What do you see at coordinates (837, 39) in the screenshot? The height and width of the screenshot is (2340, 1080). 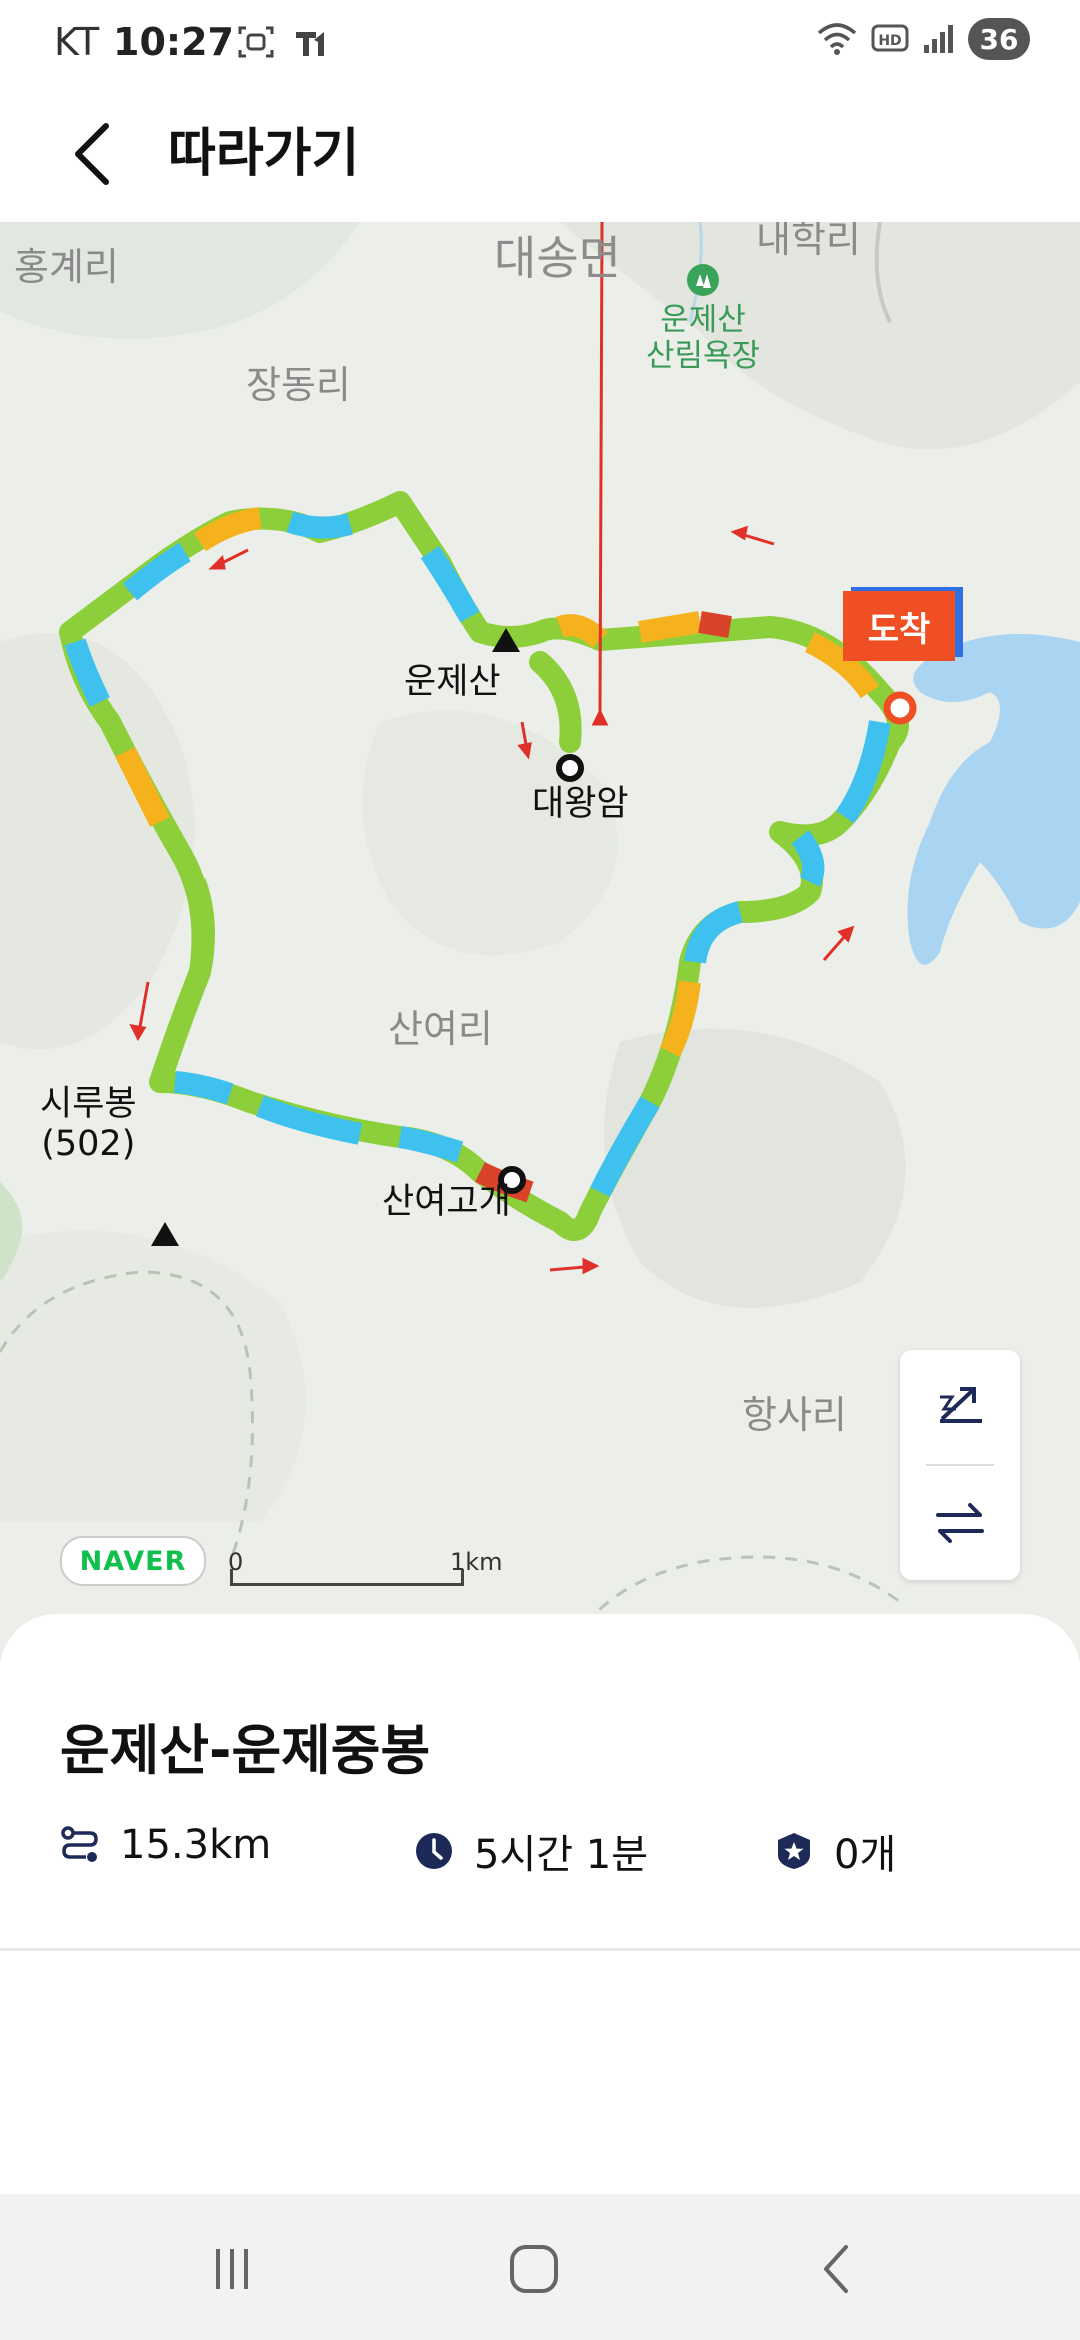 I see `wifi-icon` at bounding box center [837, 39].